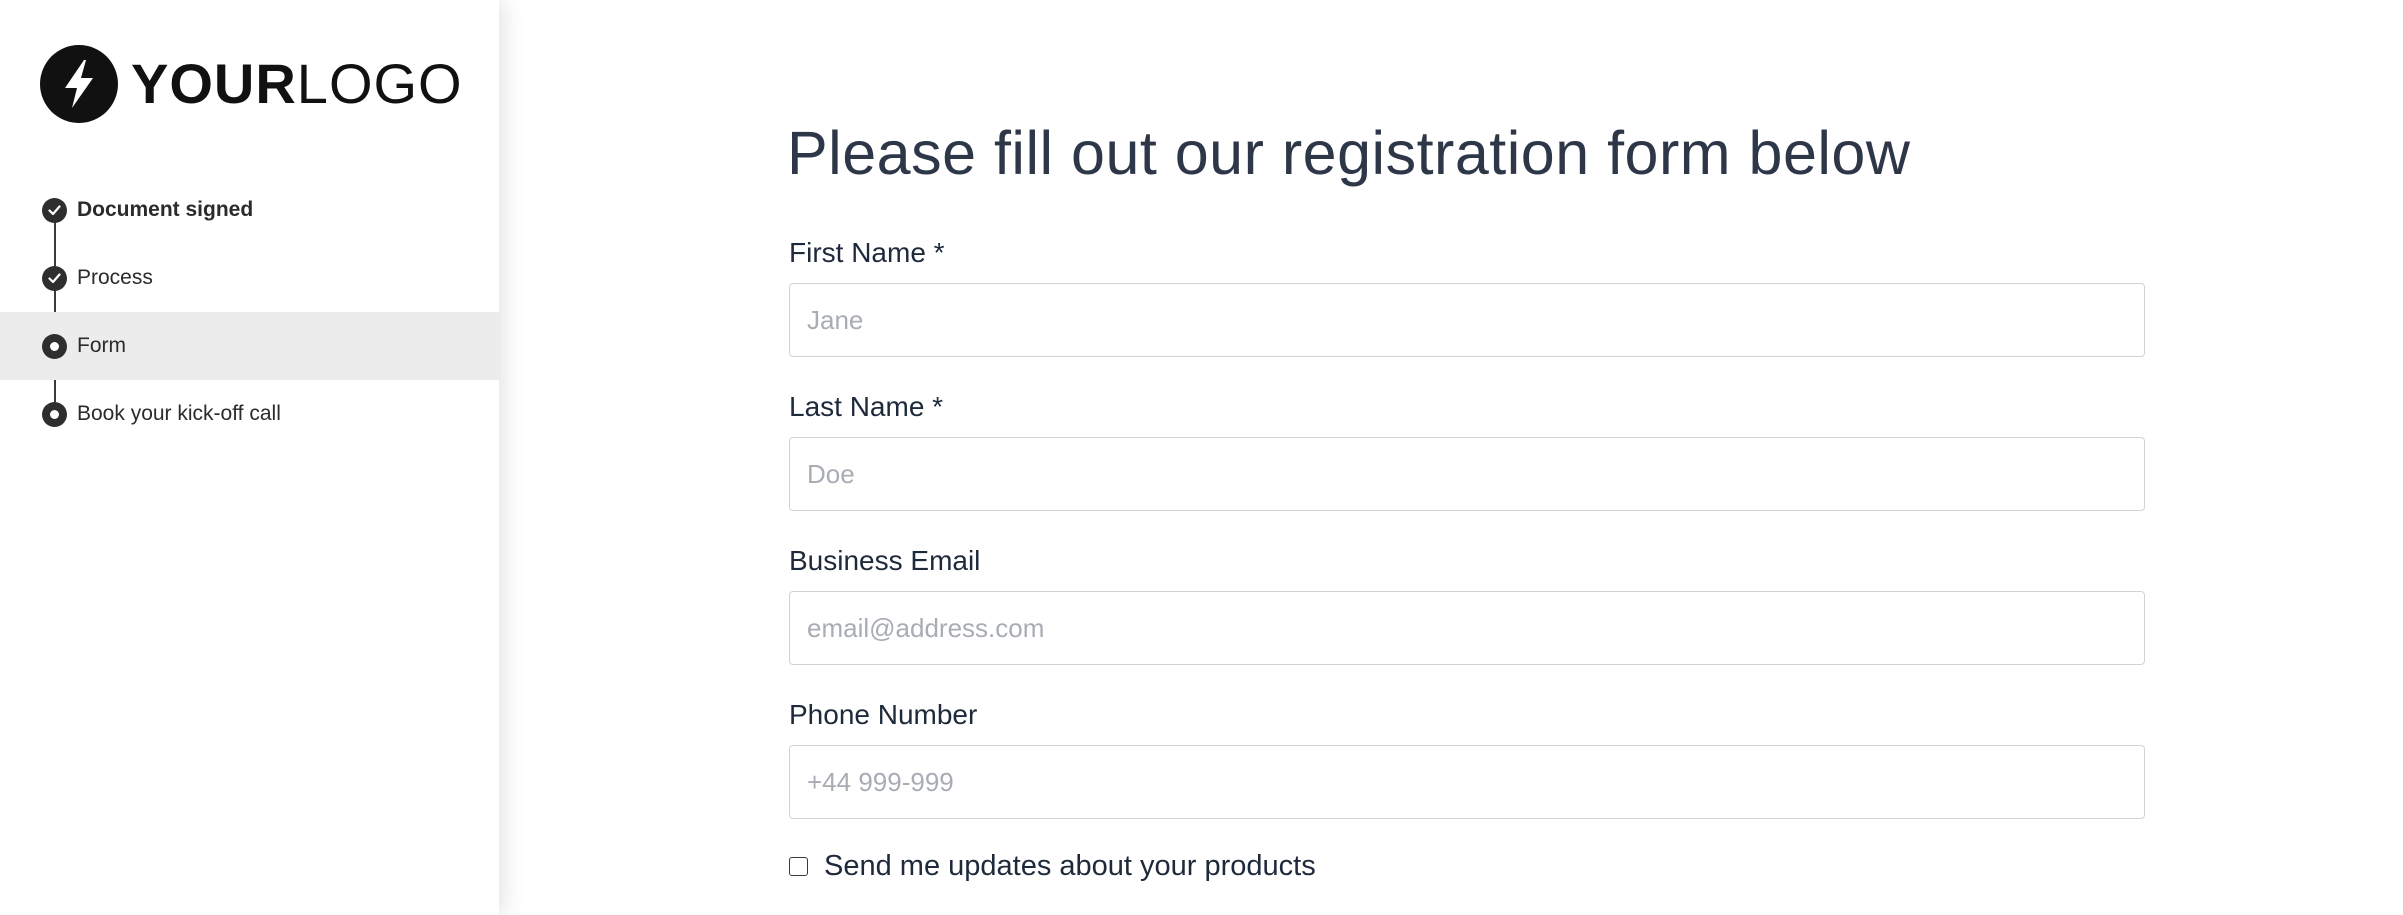 The image size is (2403, 915). Describe the element at coordinates (165, 209) in the screenshot. I see `step-label: Document signed` at that location.